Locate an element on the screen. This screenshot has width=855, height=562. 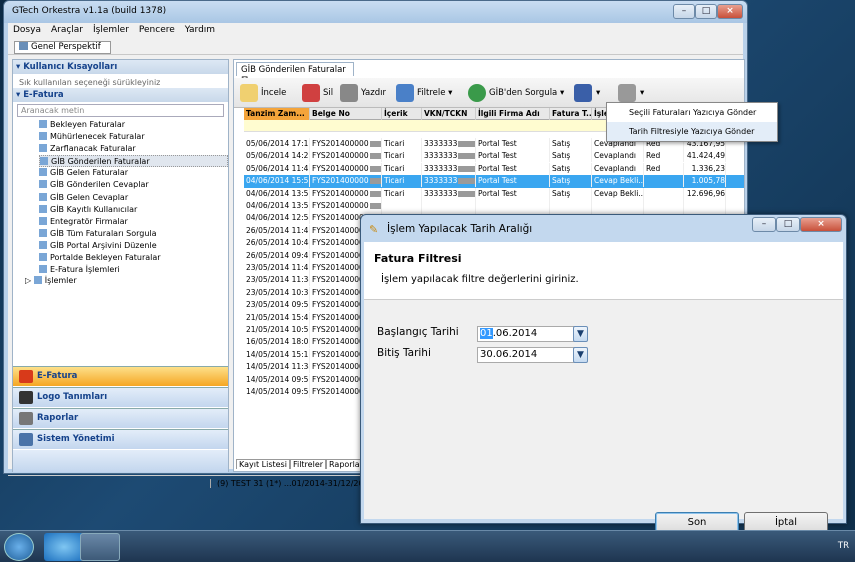
table-cell: Portal Test is located at coordinates (513, 193).